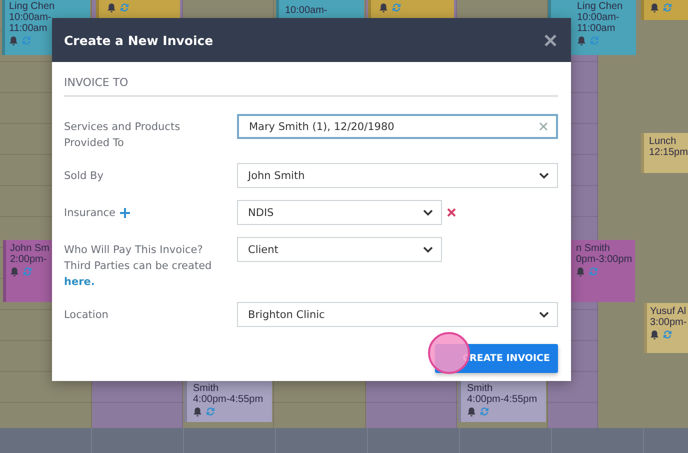 The width and height of the screenshot is (688, 453). Describe the element at coordinates (662, 141) in the screenshot. I see `appointment-text: Lunch` at that location.